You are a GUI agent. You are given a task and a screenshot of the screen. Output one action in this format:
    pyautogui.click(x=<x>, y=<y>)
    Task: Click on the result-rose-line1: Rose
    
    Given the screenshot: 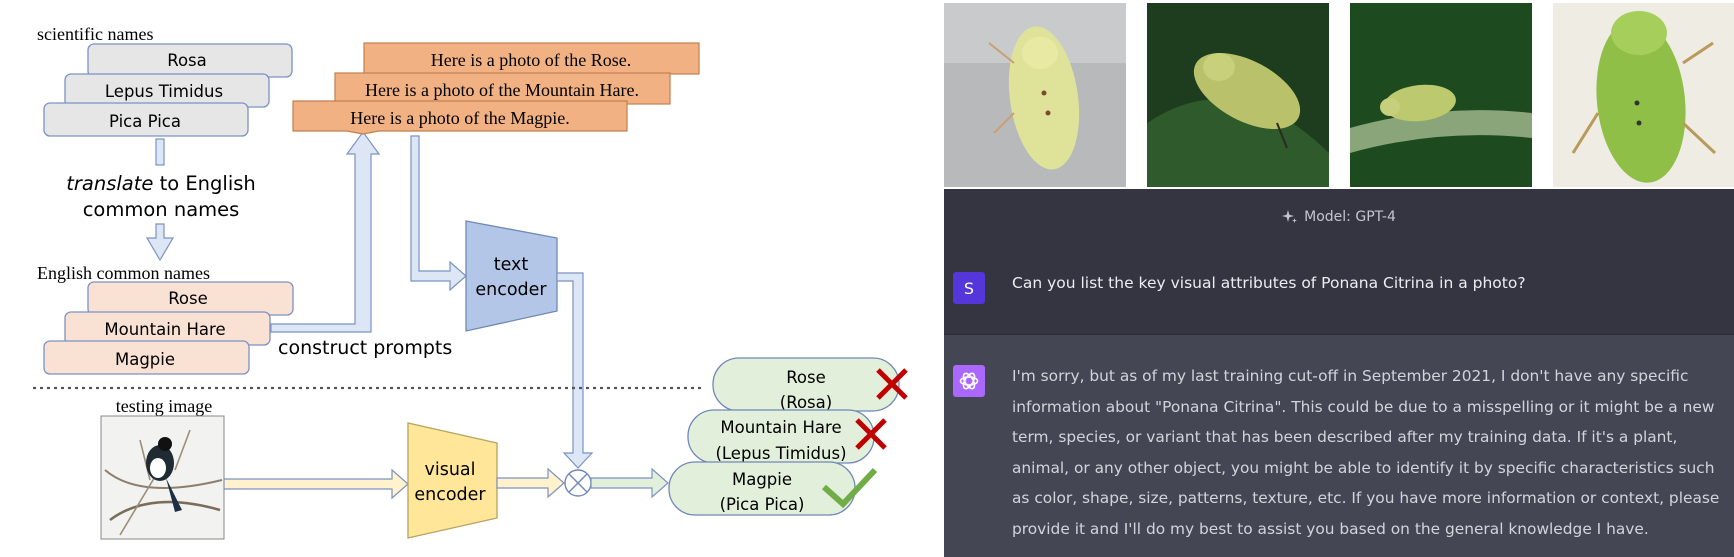 What is the action you would take?
    pyautogui.click(x=806, y=377)
    